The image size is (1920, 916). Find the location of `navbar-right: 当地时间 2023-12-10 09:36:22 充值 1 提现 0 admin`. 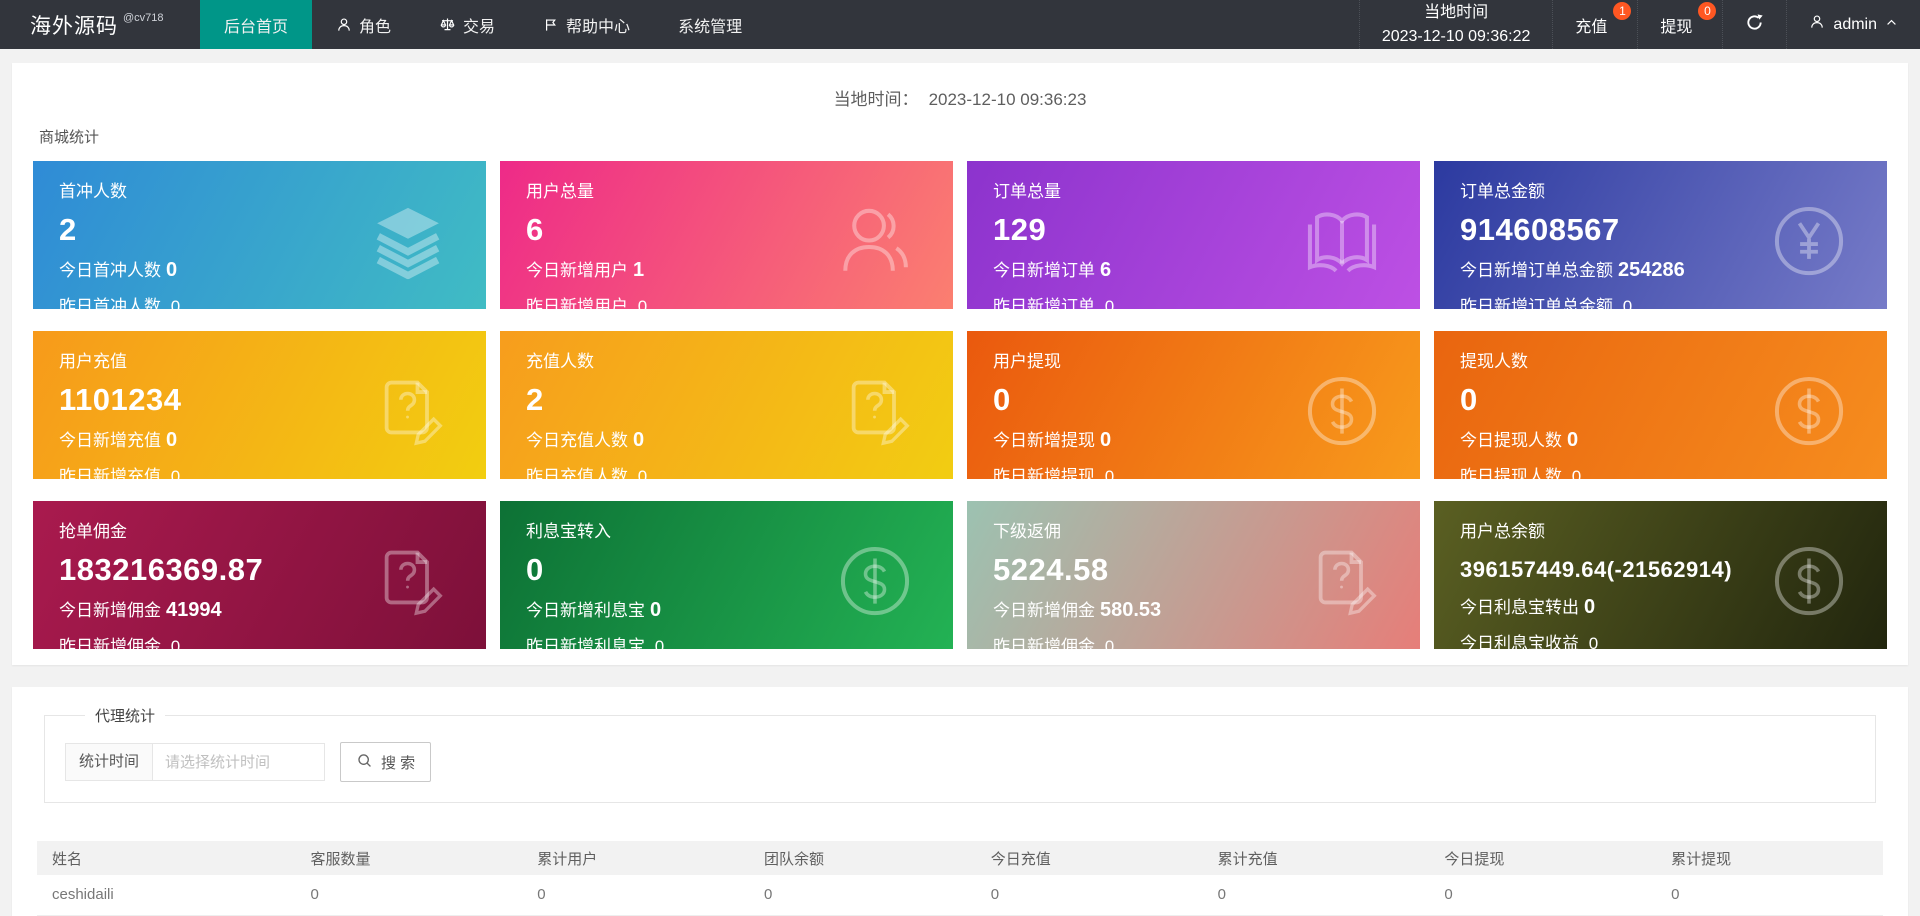

navbar-right: 当地时间 2023-12-10 09:36:22 充值 1 提现 0 admin is located at coordinates (1639, 24).